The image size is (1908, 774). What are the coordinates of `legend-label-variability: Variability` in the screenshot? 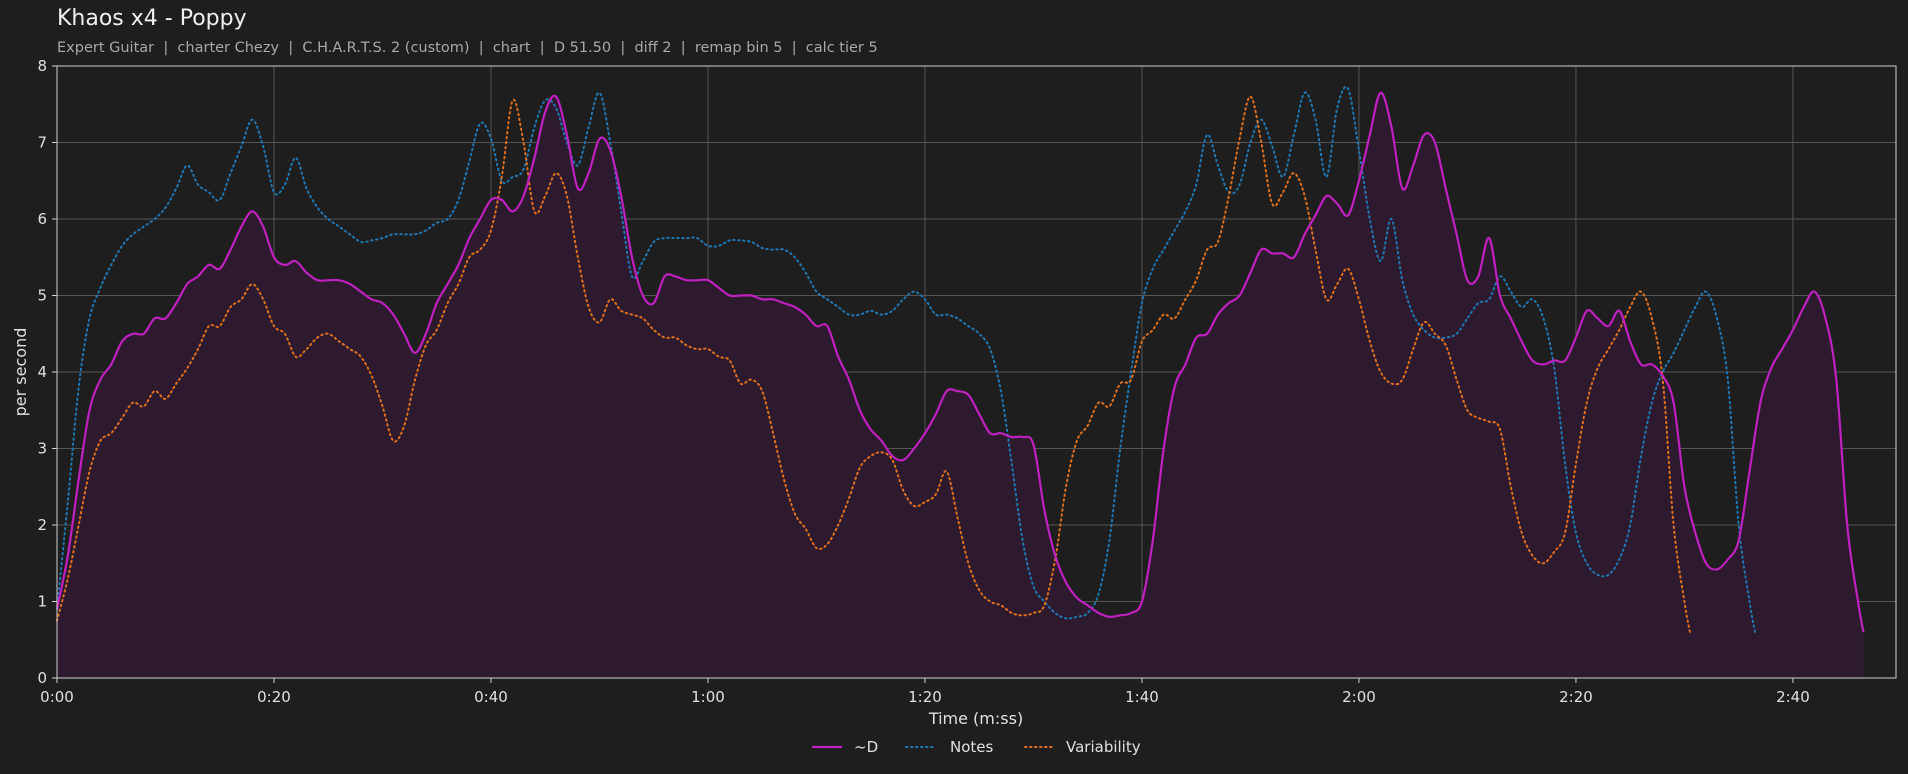 It's located at (1103, 747).